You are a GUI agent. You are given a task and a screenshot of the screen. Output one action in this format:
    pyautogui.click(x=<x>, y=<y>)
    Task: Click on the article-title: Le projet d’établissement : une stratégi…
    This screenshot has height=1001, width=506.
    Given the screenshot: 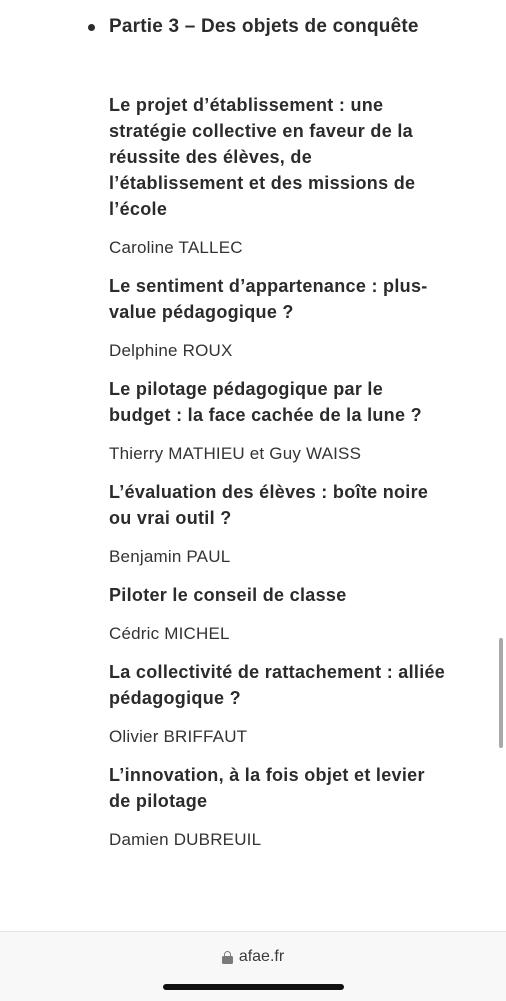 What is the action you would take?
    pyautogui.click(x=279, y=157)
    